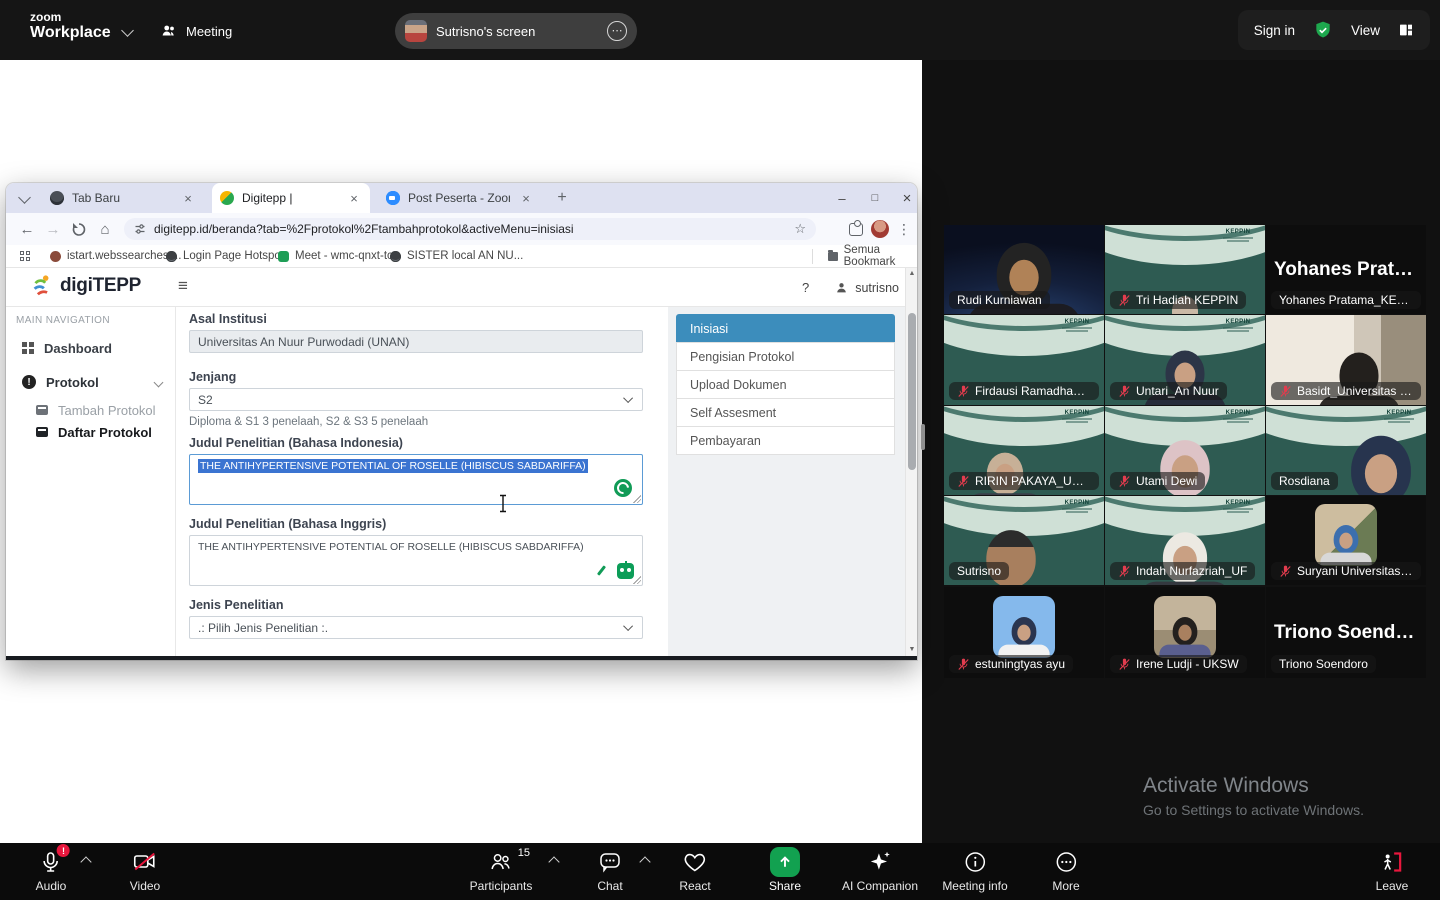 The image size is (1440, 900). Describe the element at coordinates (625, 570) in the screenshot. I see `ai-assistant-icon` at that location.